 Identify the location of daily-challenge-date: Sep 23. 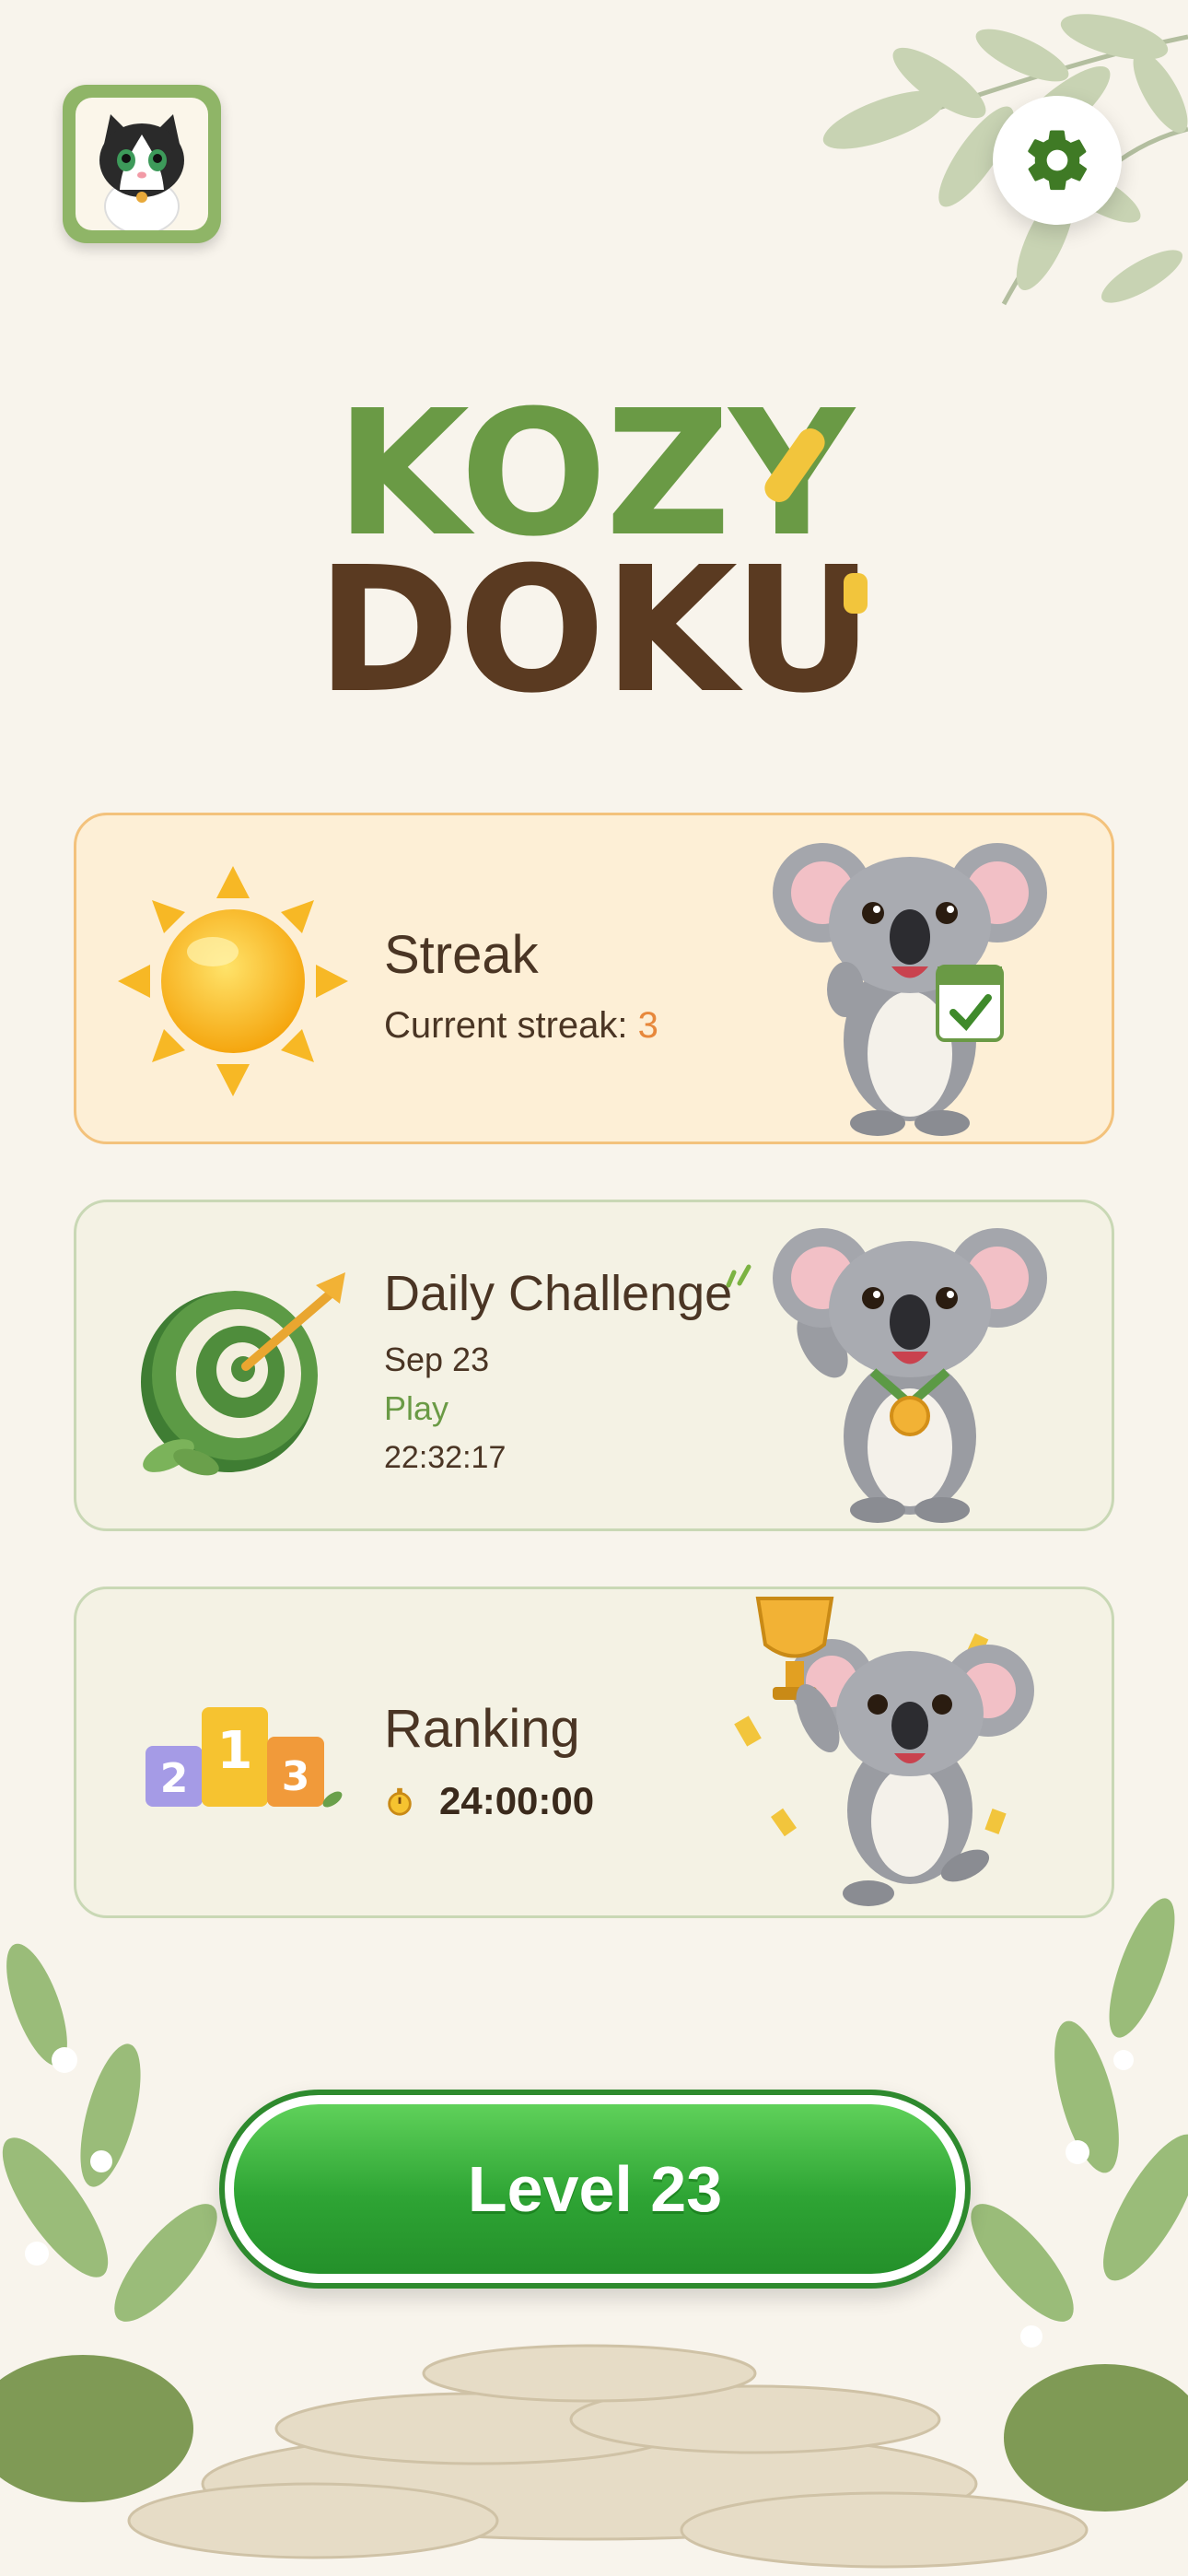
(437, 1359).